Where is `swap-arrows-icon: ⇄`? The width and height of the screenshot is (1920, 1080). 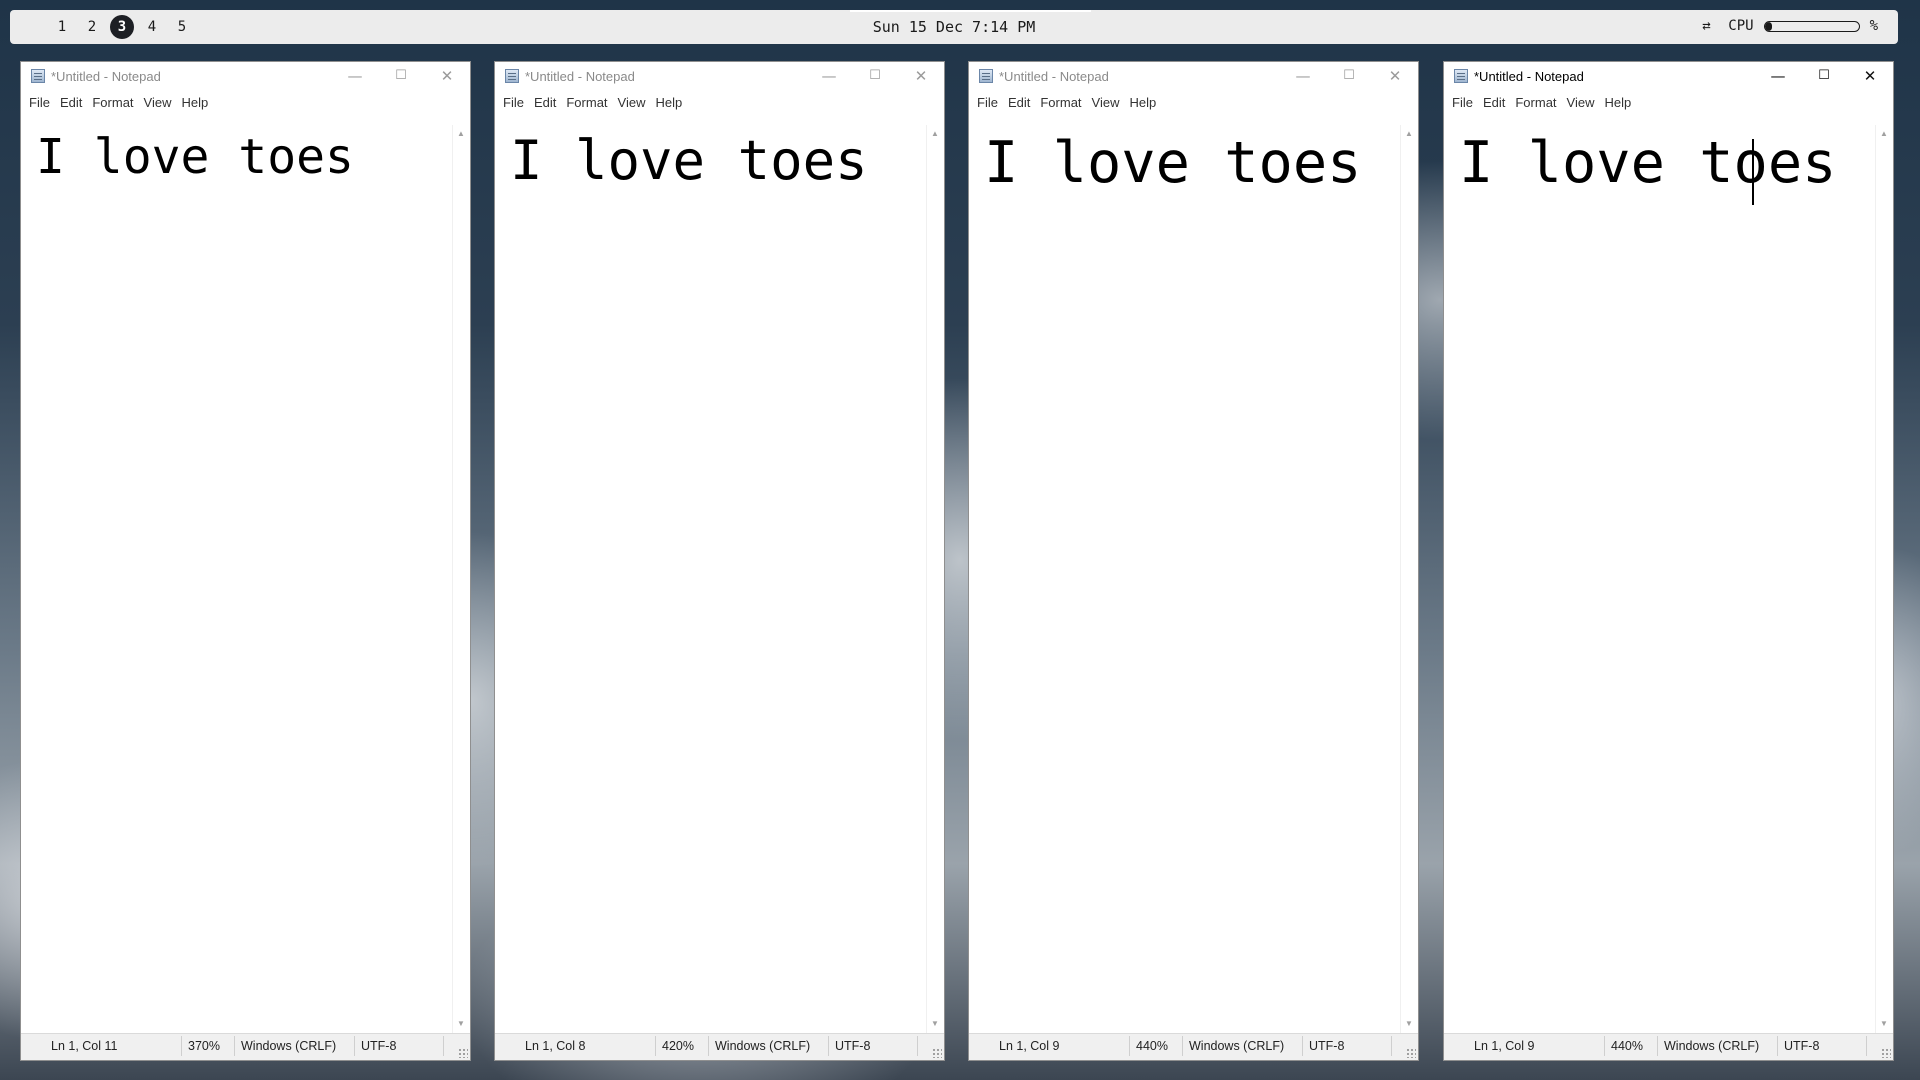
swap-arrows-icon: ⇄ is located at coordinates (1710, 26).